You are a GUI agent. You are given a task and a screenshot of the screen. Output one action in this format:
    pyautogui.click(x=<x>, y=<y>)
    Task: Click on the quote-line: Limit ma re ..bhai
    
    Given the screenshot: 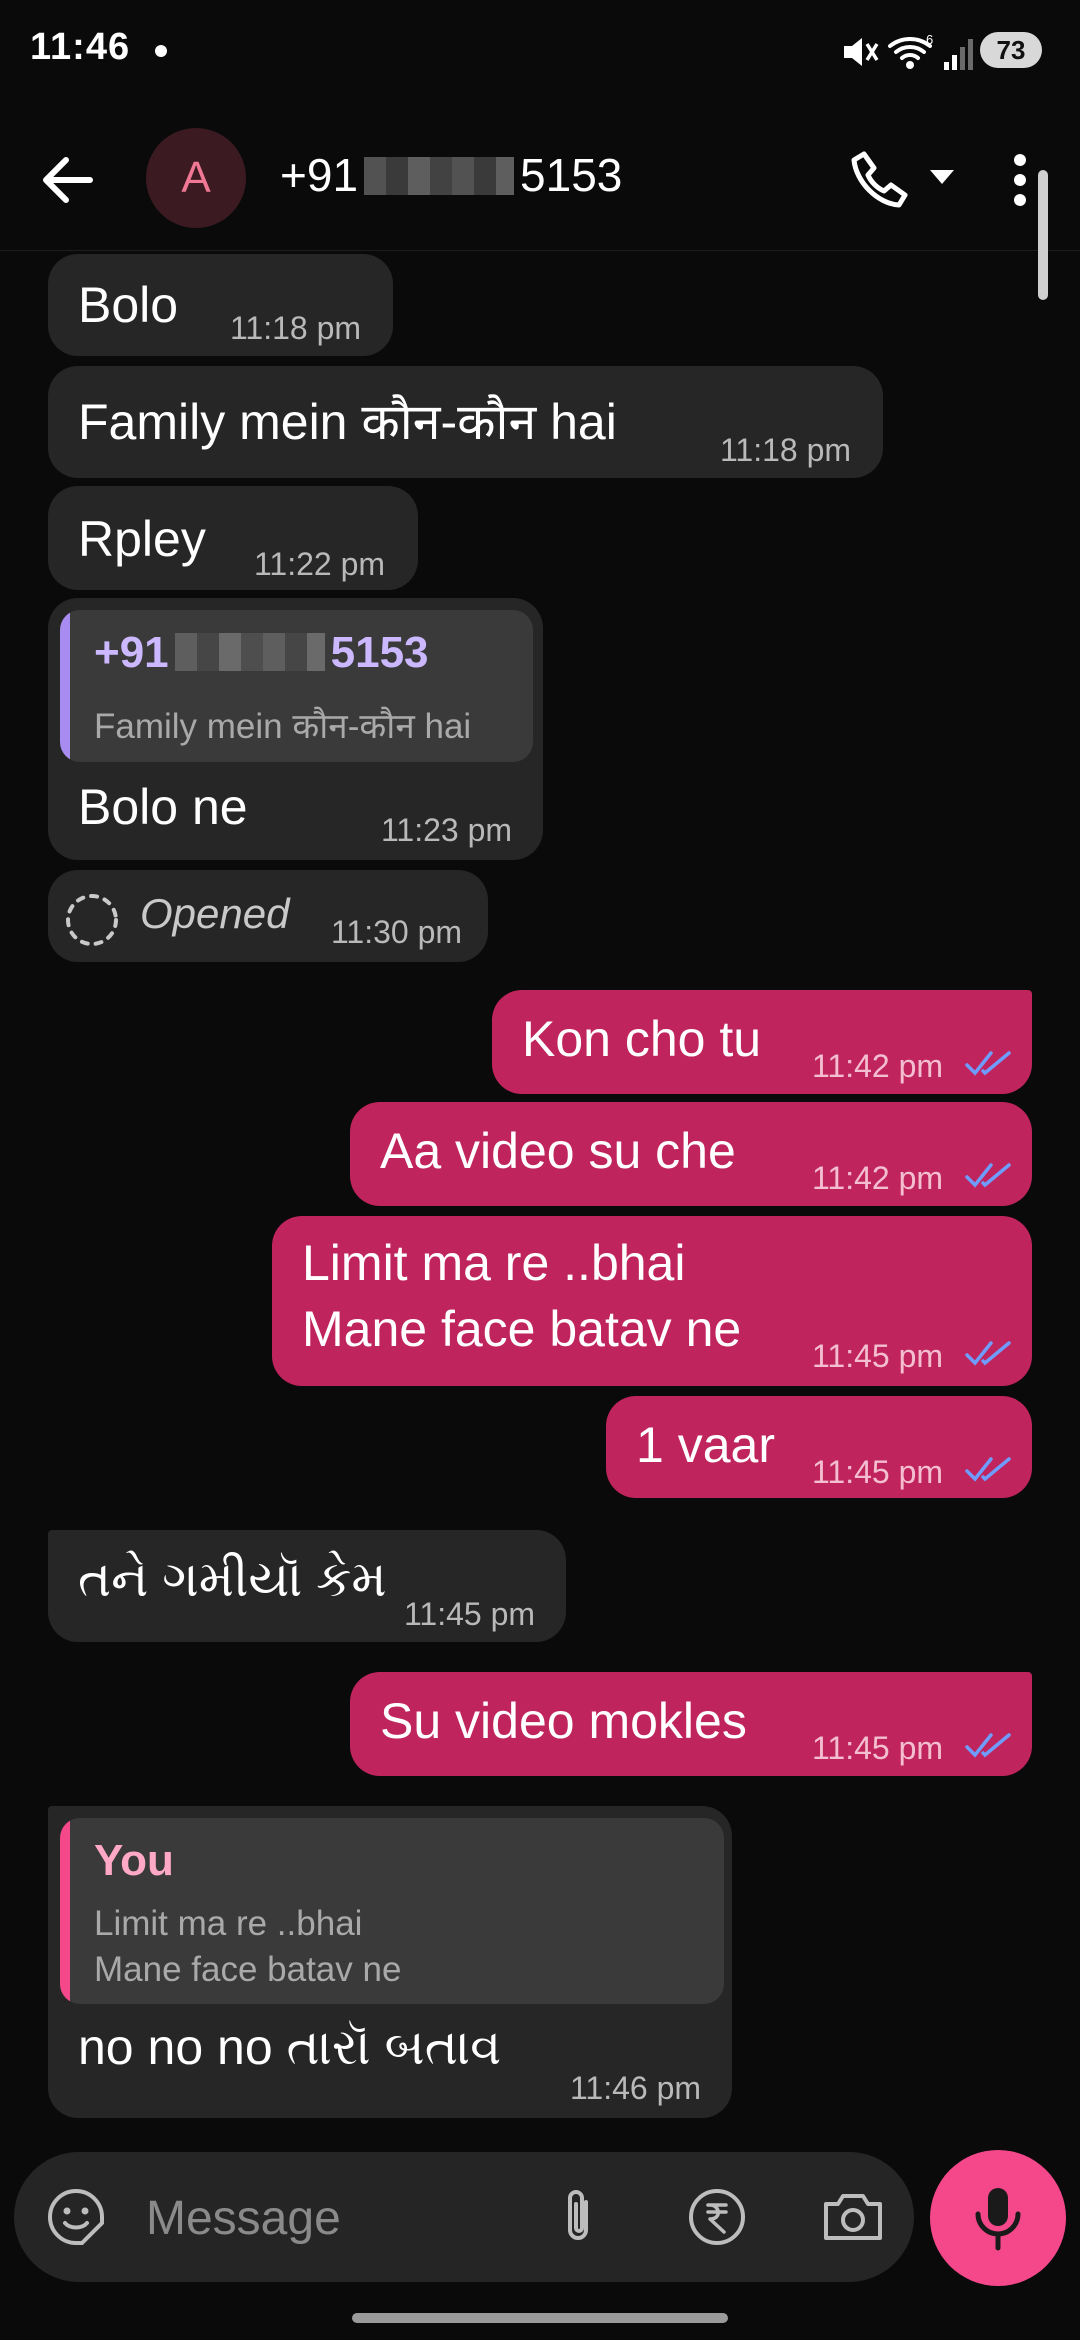 What is the action you would take?
    pyautogui.click(x=228, y=1923)
    